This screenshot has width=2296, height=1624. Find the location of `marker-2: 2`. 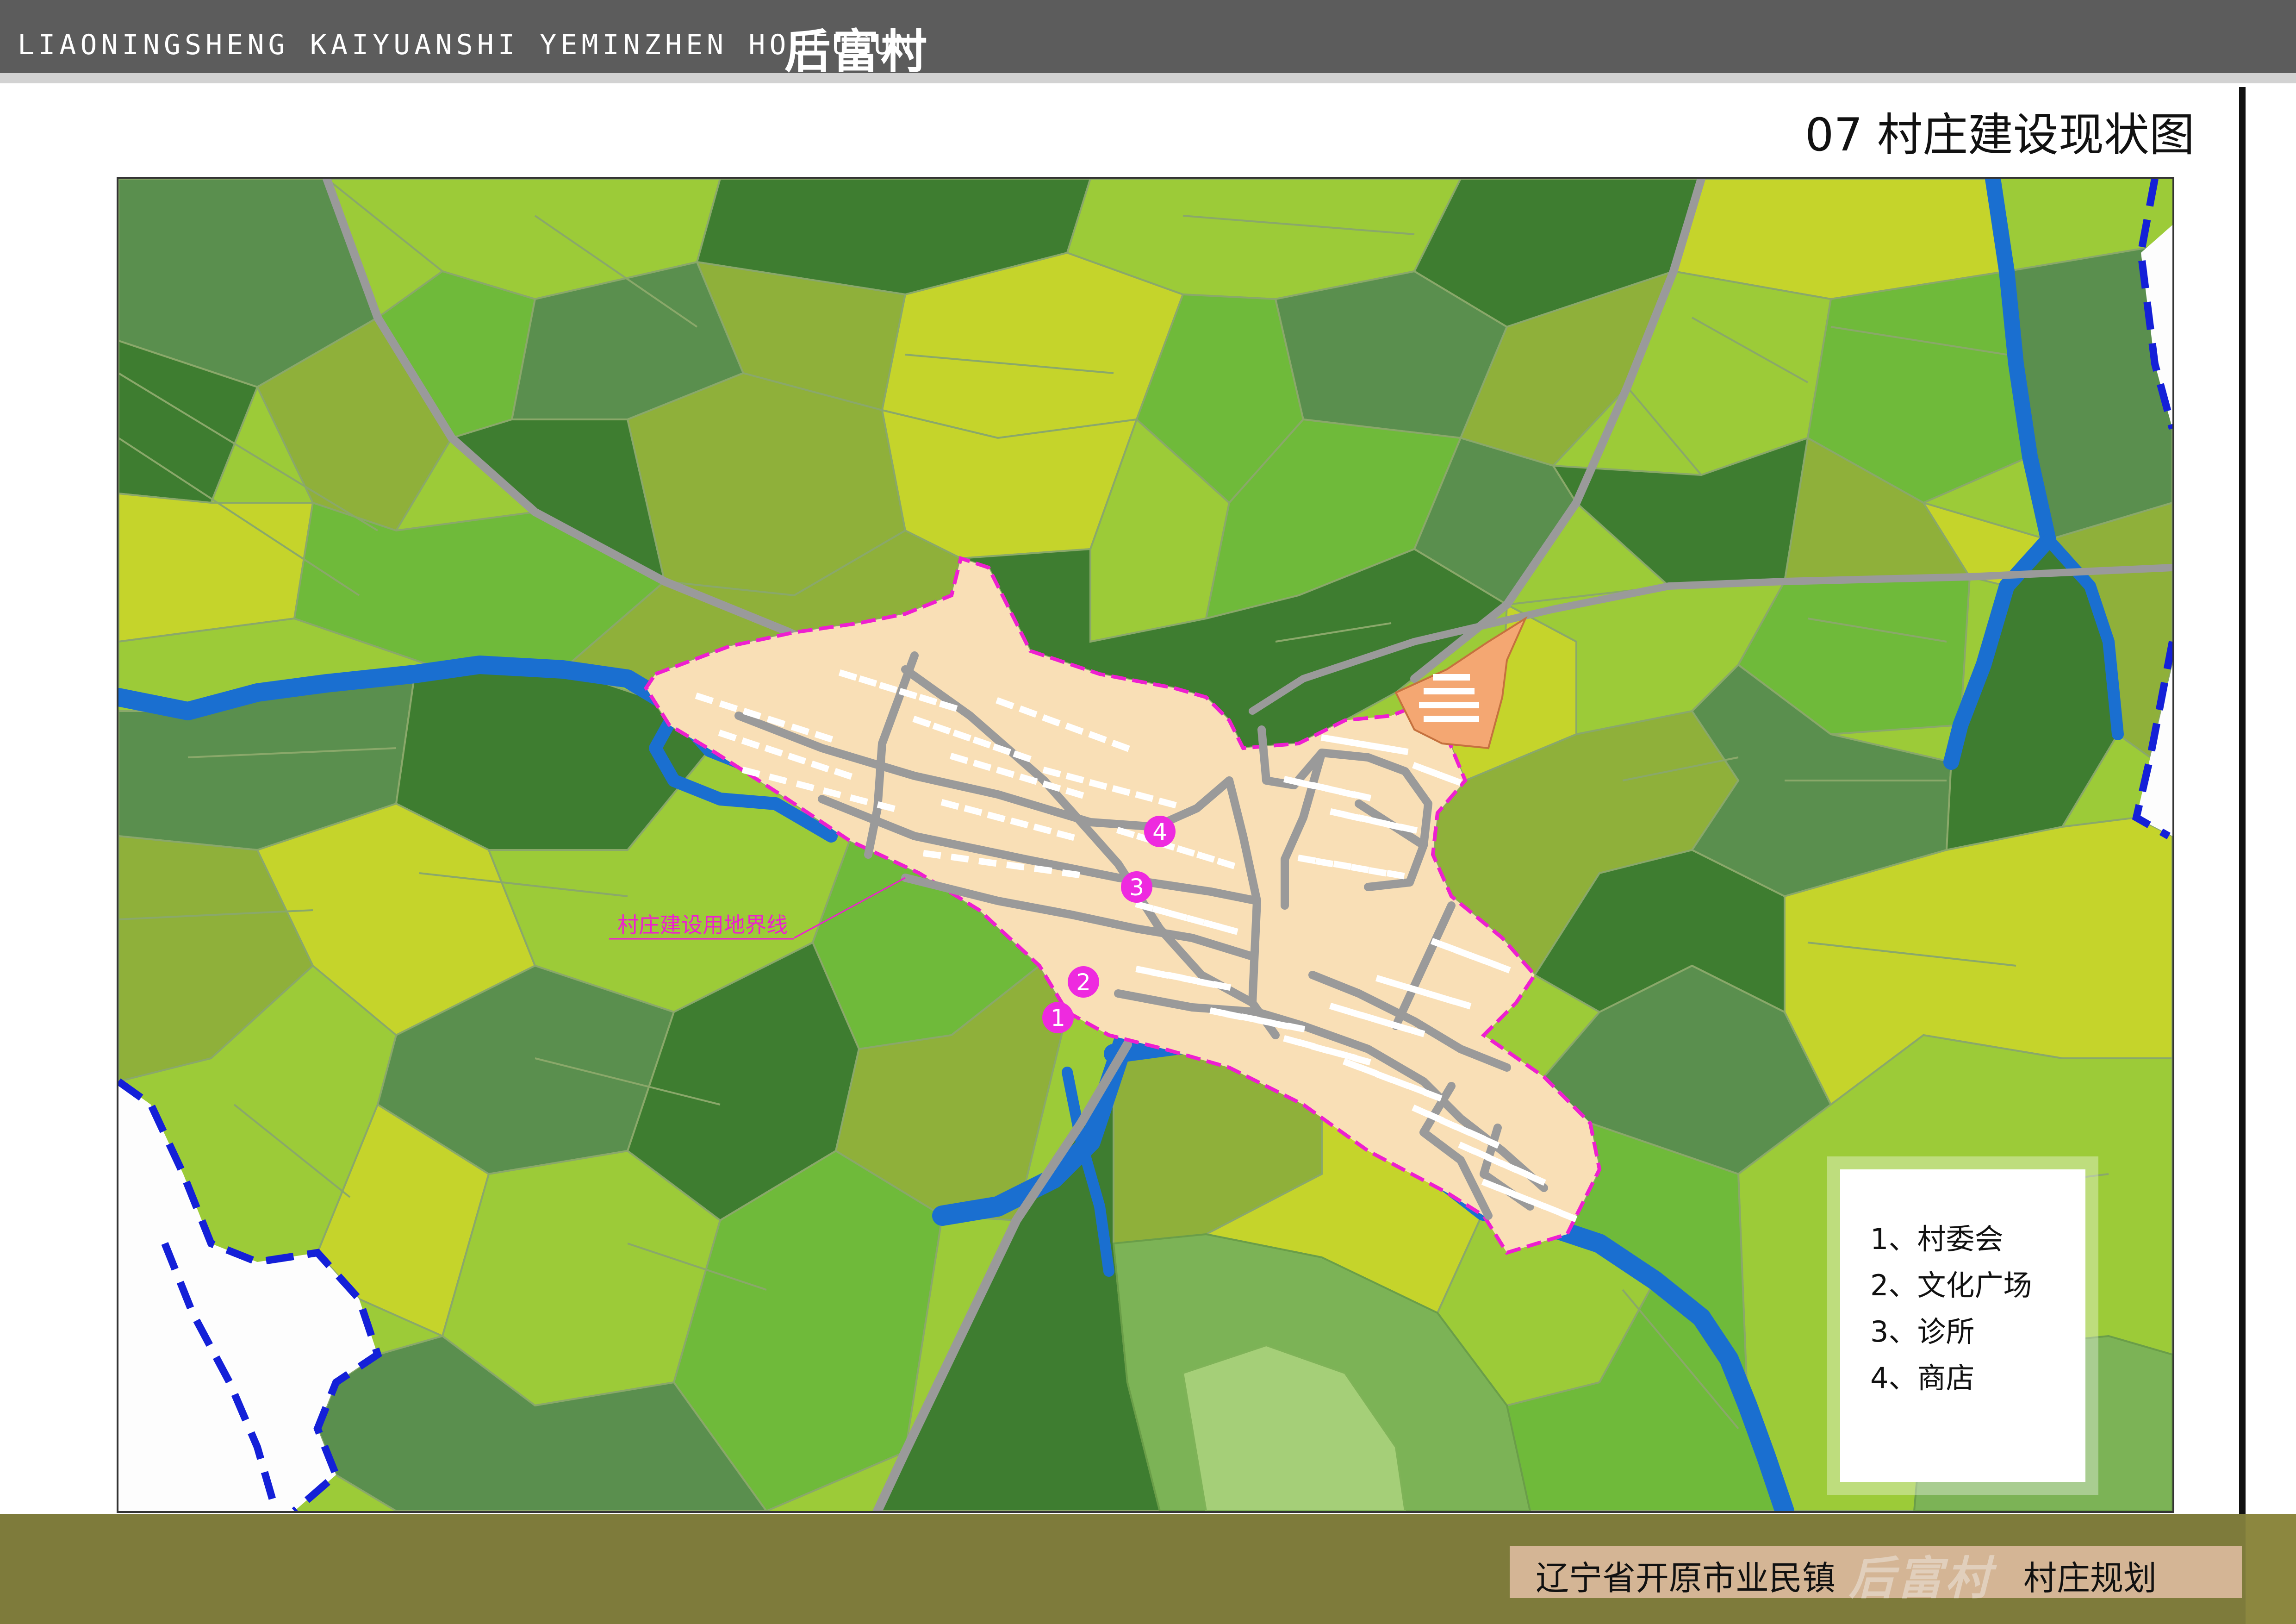

marker-2: 2 is located at coordinates (1083, 982).